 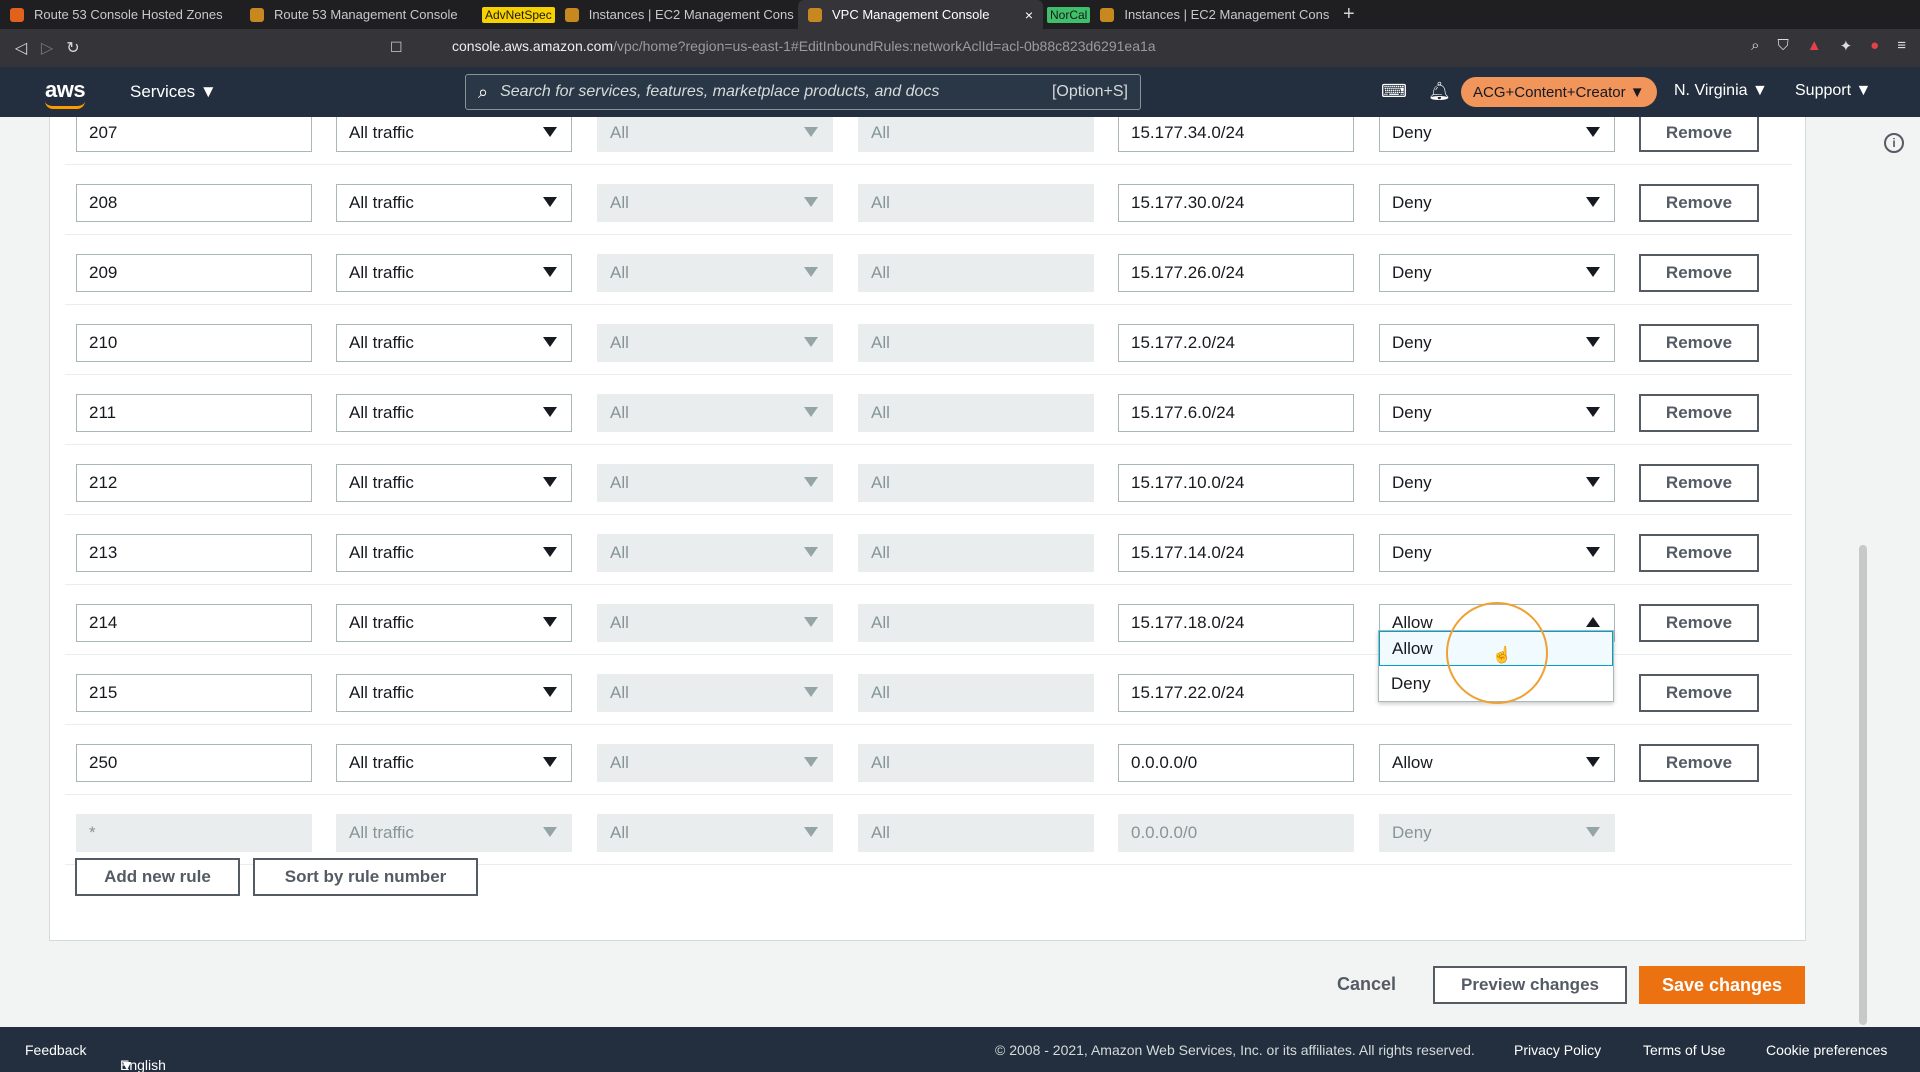 What do you see at coordinates (1236, 343) in the screenshot?
I see `source-cidr-input: 15.177.2.0/24` at bounding box center [1236, 343].